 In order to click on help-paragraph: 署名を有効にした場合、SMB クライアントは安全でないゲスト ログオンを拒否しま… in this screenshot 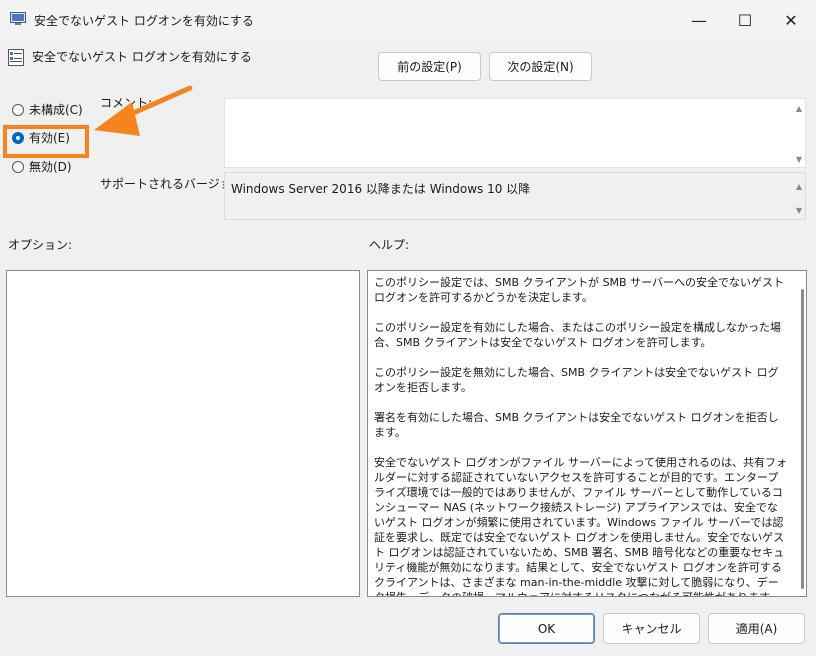, I will do `click(576, 425)`.